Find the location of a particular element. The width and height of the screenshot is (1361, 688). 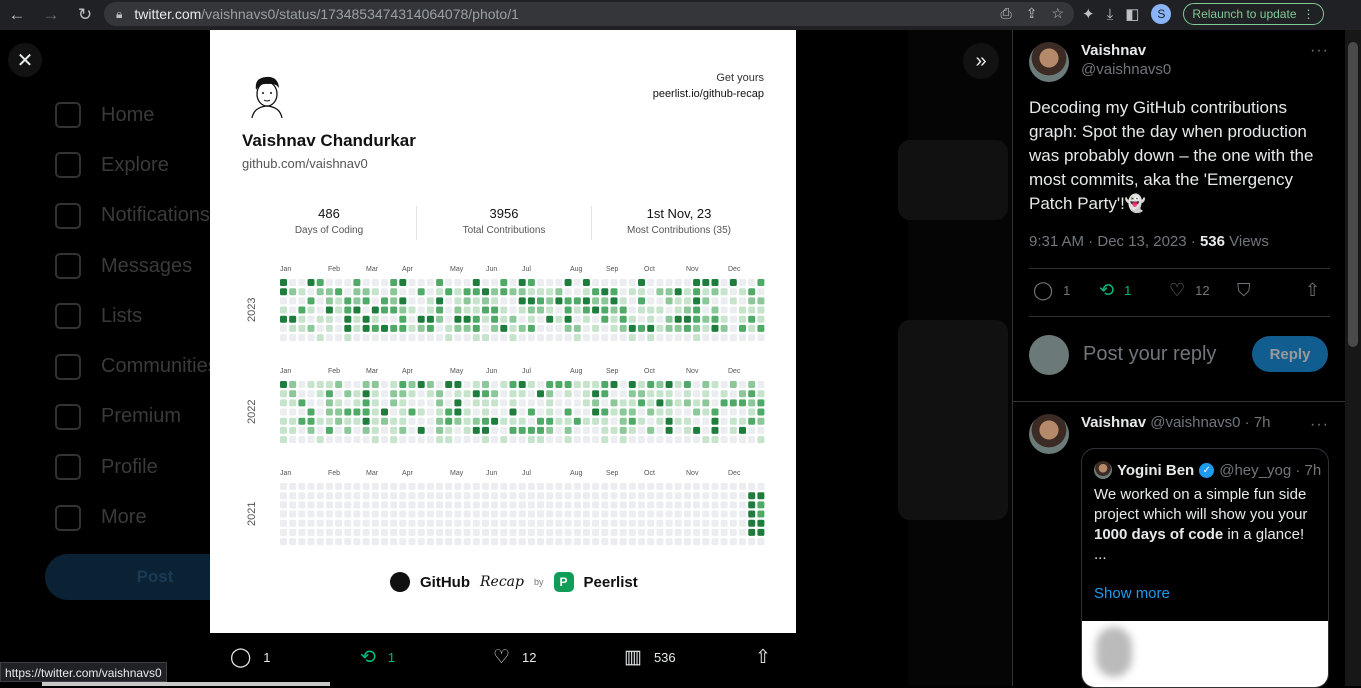

horizontal-scrollbar is located at coordinates (186, 684).